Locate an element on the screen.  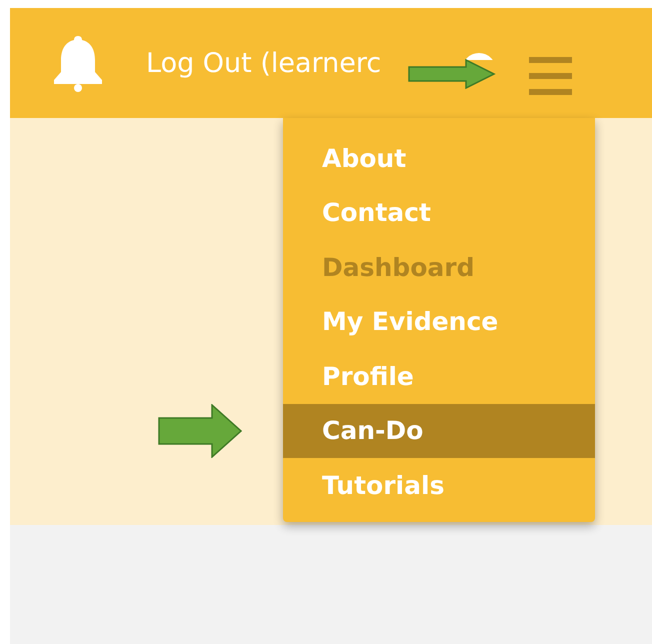
logout-link: Log Out (learnerc is located at coordinates (264, 63).